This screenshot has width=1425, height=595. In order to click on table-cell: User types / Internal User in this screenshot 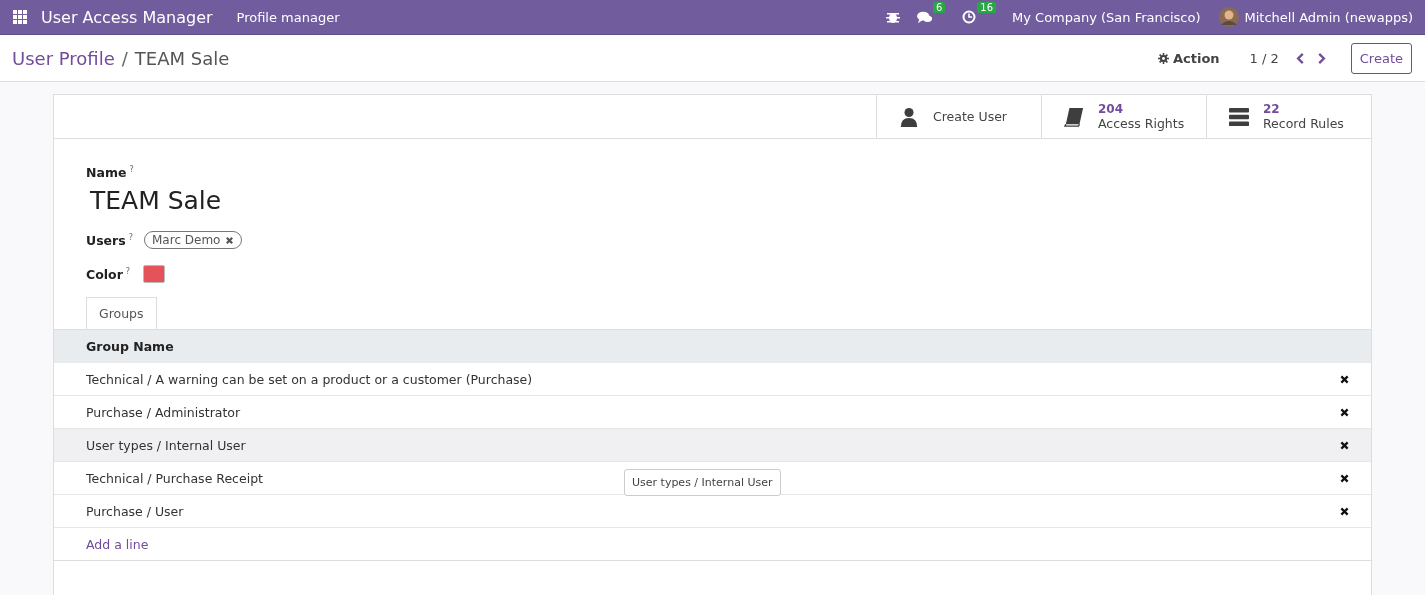, I will do `click(166, 445)`.